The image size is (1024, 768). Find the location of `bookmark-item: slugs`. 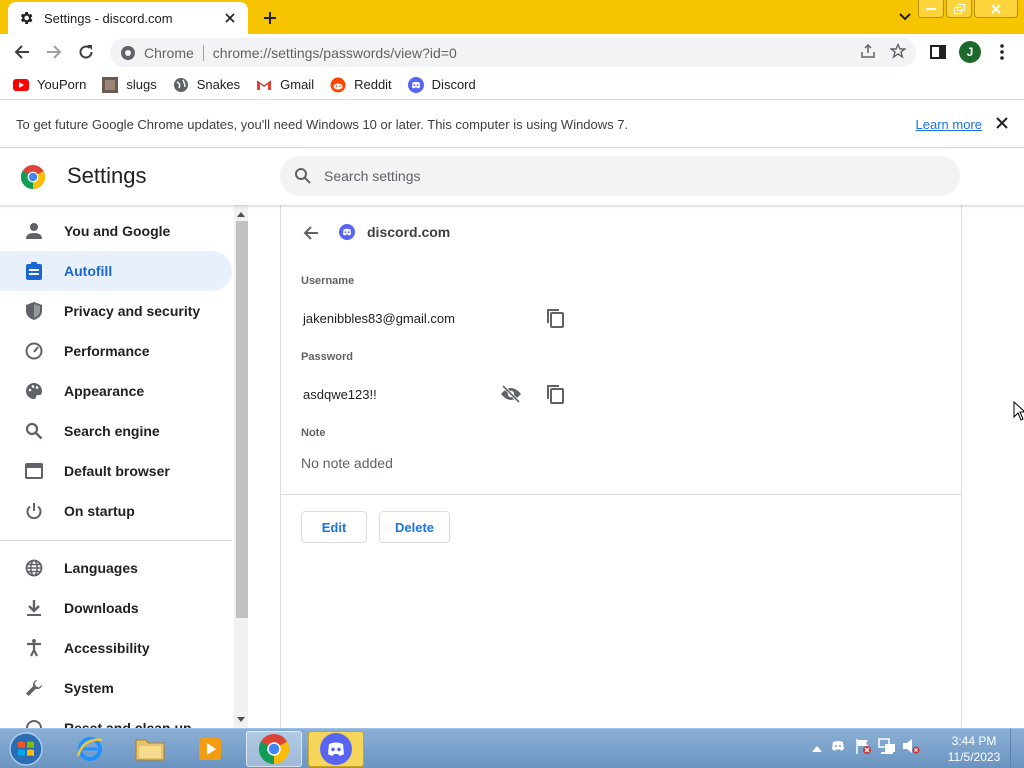

bookmark-item: slugs is located at coordinates (129, 84).